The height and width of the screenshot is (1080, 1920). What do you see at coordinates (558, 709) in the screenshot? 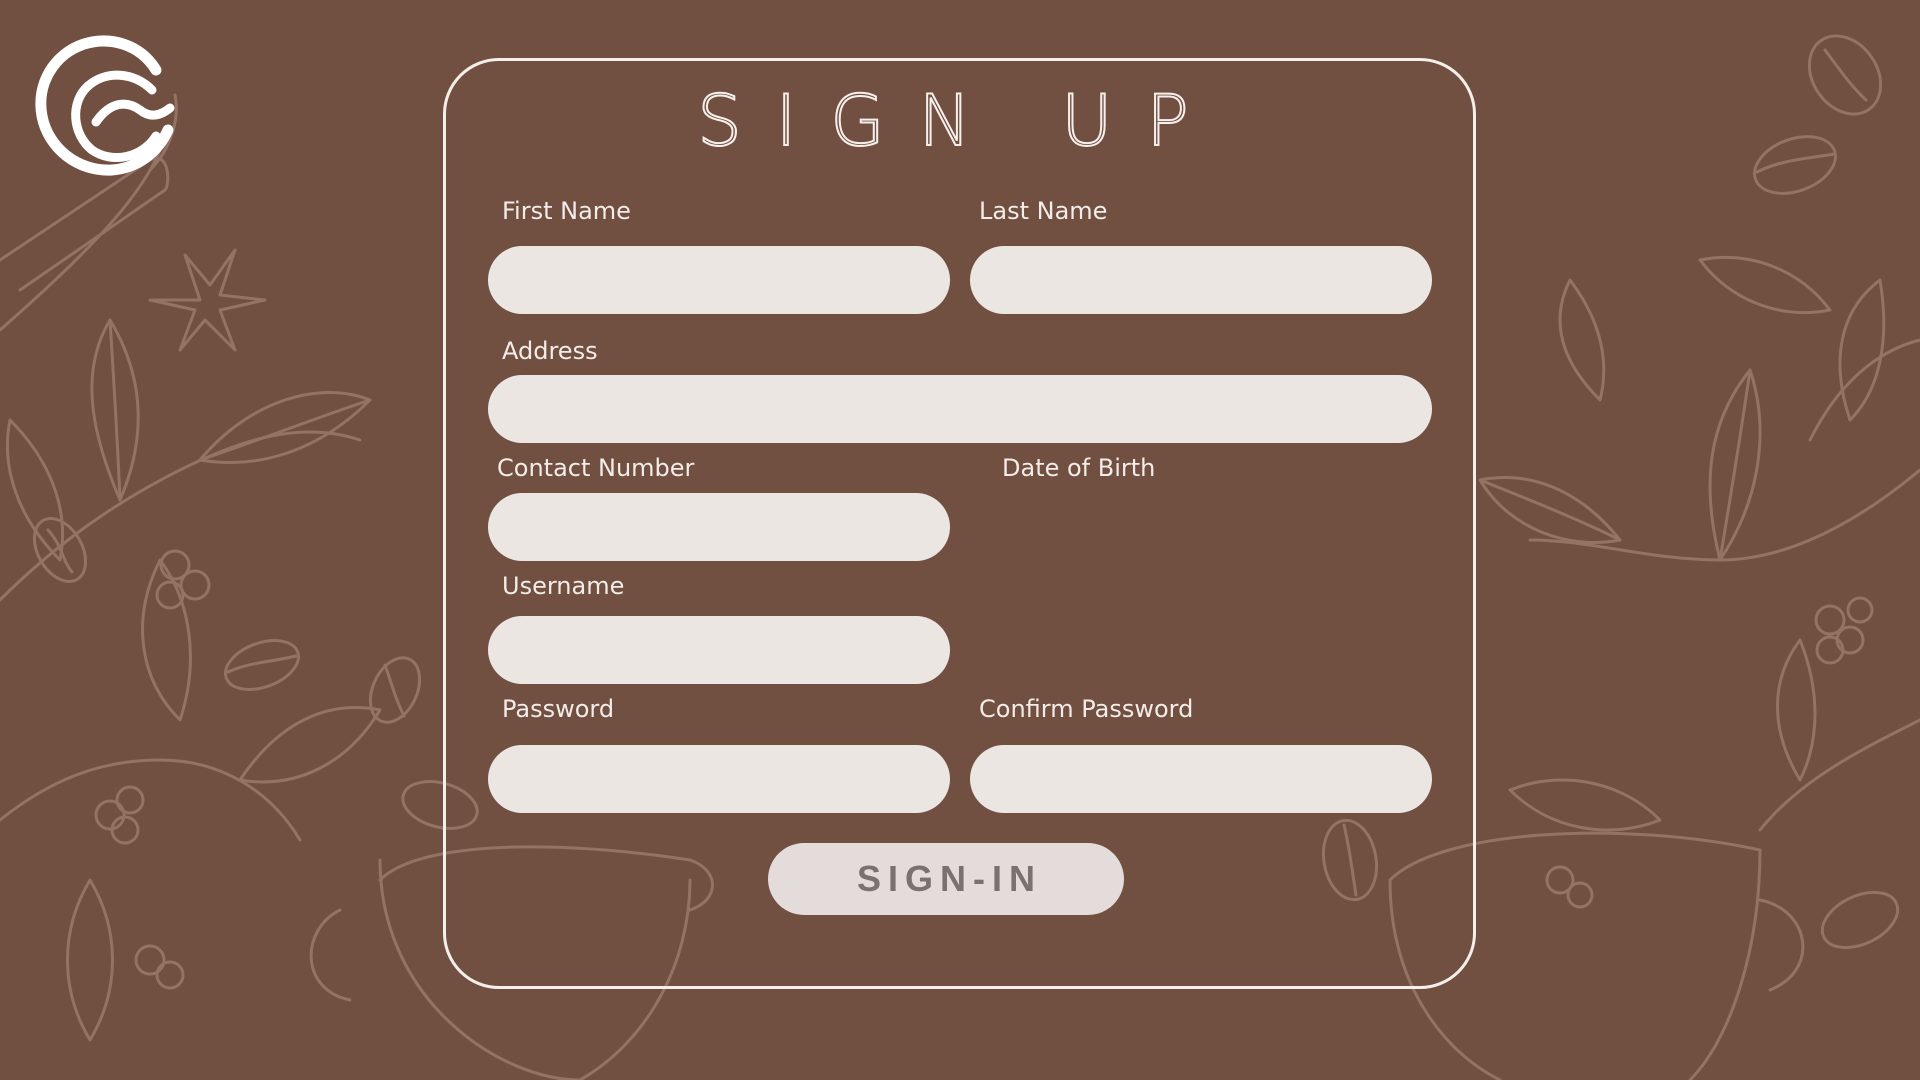
I see `password-label: Password` at bounding box center [558, 709].